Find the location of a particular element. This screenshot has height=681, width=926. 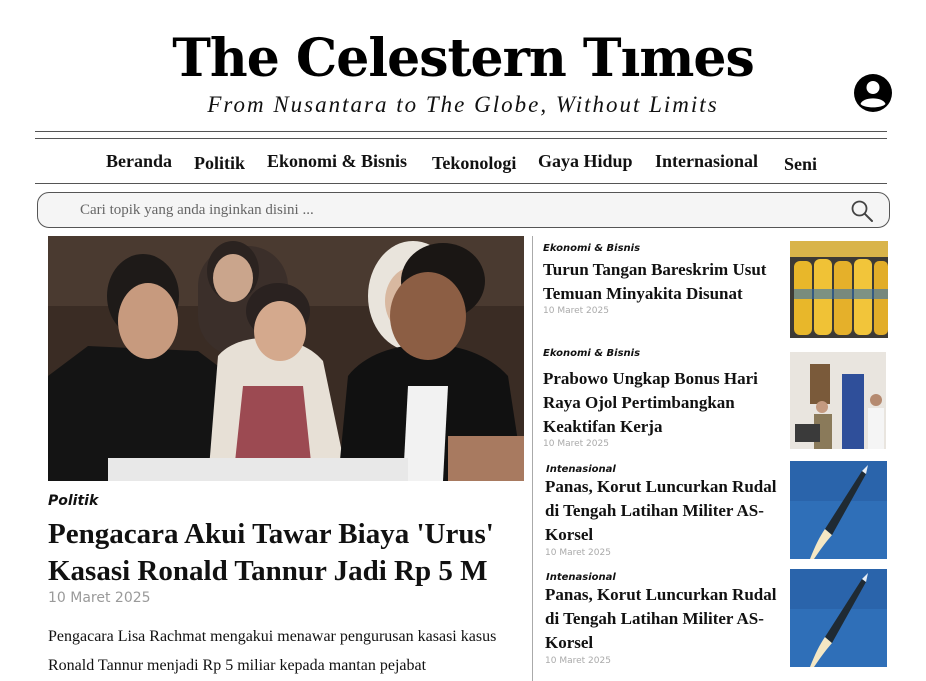

nav-item-seni: Seni is located at coordinates (800, 164).